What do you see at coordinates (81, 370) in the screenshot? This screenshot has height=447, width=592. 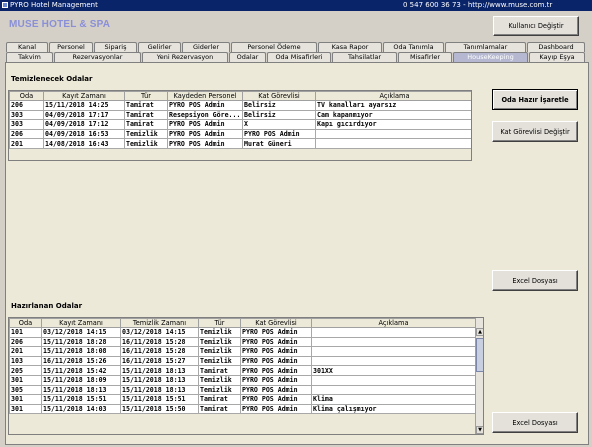 I see `cell: 15/11/2018 15:42` at bounding box center [81, 370].